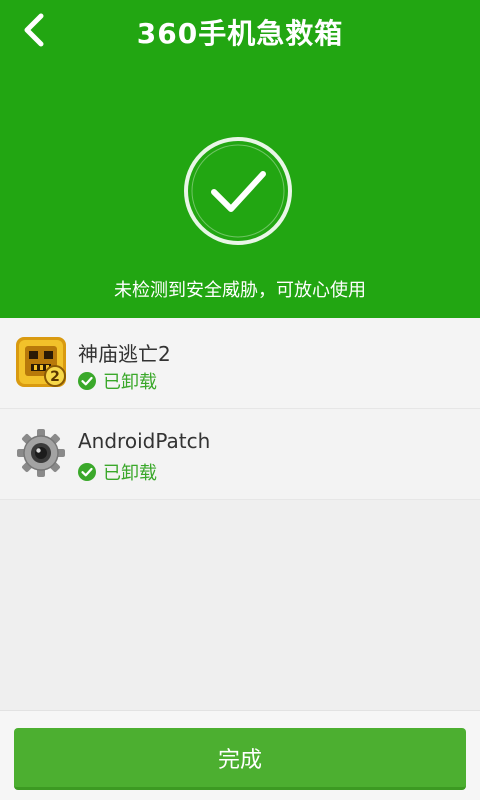 Image resolution: width=480 pixels, height=800 pixels. What do you see at coordinates (240, 33) in the screenshot?
I see `page-title: 360手机急救箱` at bounding box center [240, 33].